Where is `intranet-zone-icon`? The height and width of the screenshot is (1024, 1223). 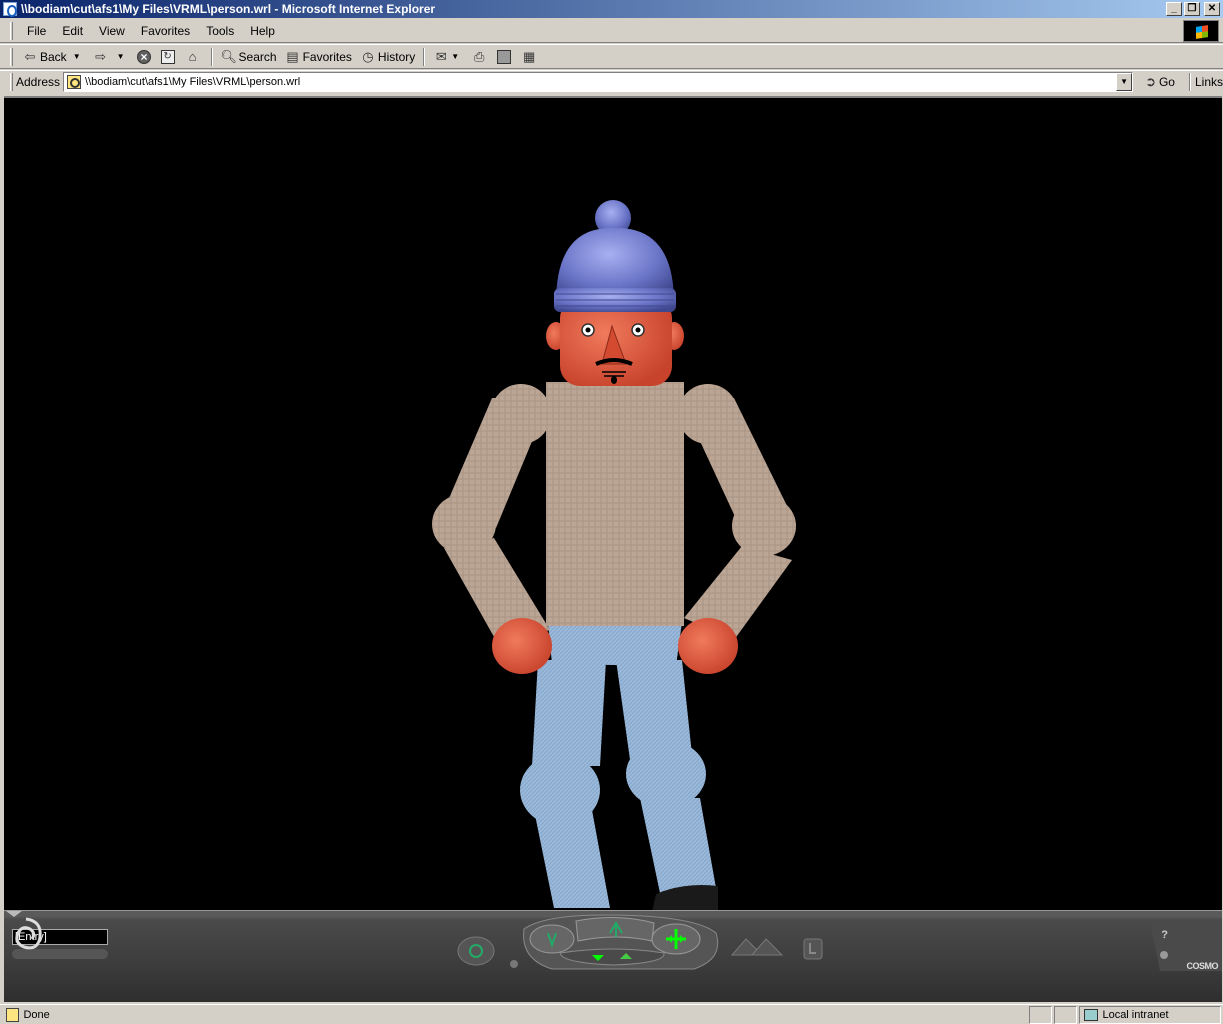 intranet-zone-icon is located at coordinates (1091, 1014).